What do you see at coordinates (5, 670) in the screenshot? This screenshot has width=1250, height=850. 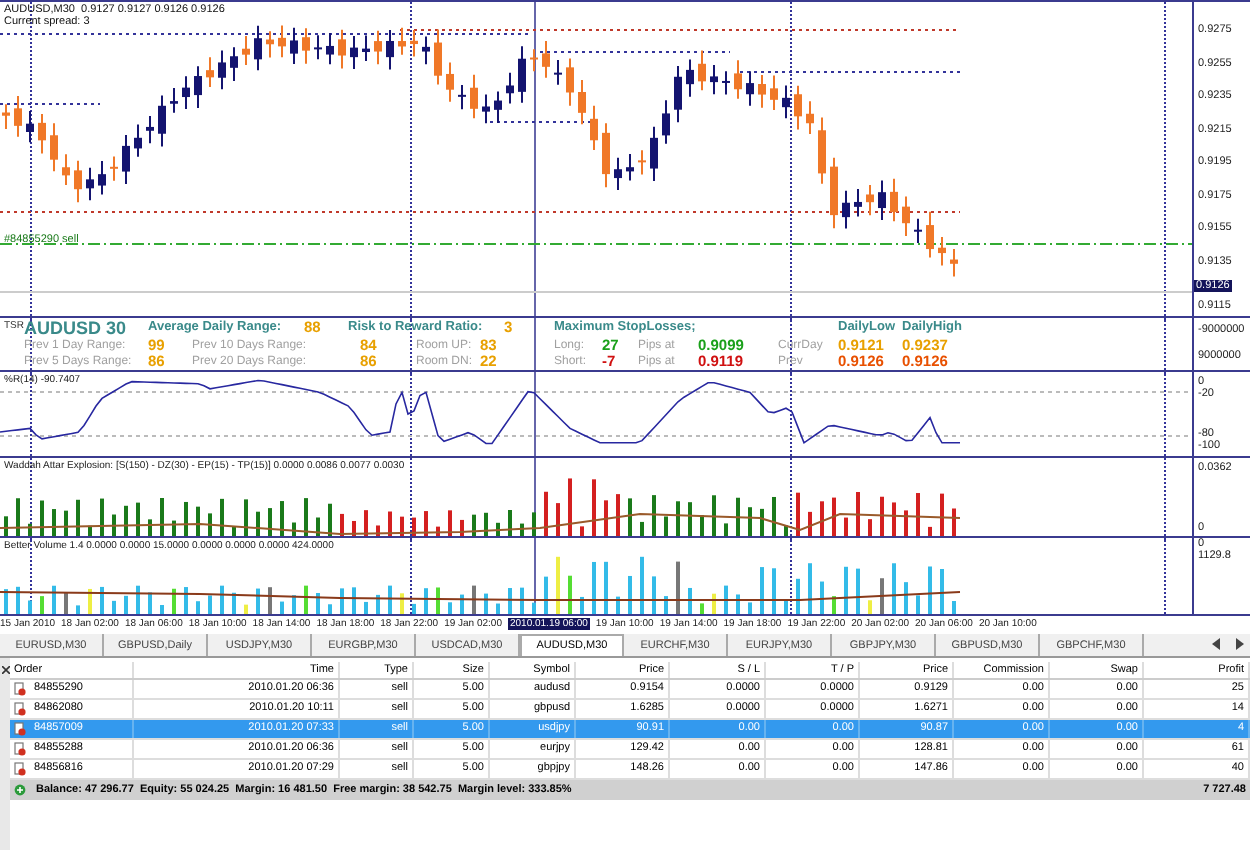 I see `close-icon` at bounding box center [5, 670].